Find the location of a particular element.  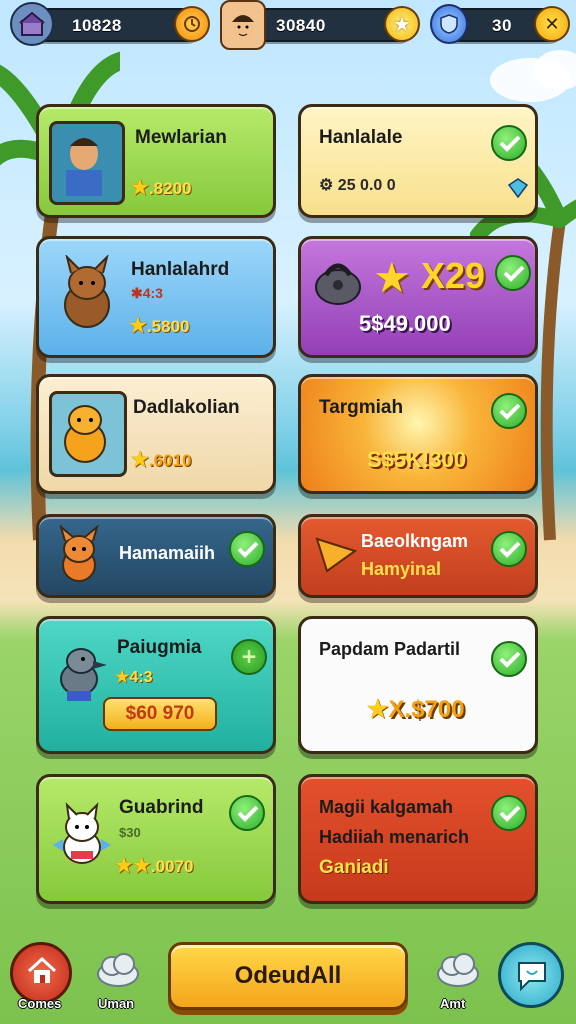

coins-value: 10828 is located at coordinates (97, 25).